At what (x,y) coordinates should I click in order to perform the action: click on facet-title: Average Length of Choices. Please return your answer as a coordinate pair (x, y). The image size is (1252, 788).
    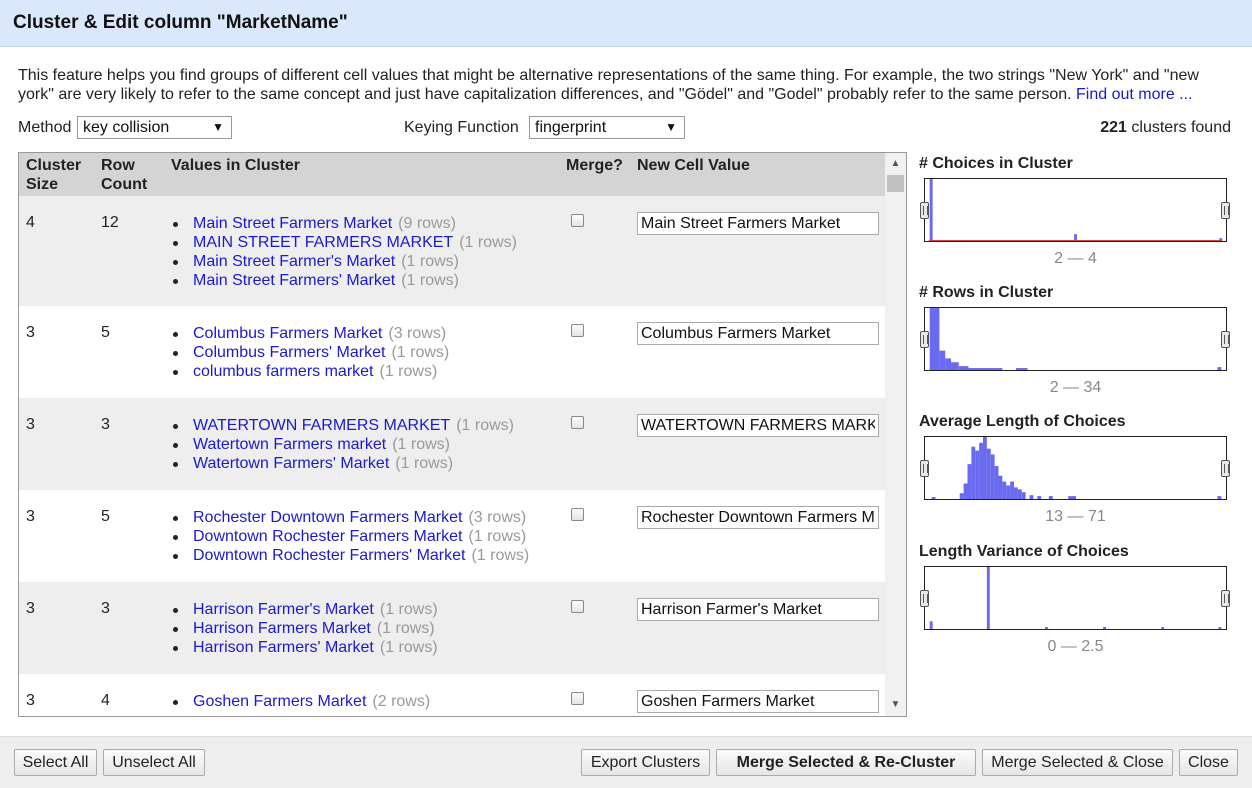
    Looking at the image, I should click on (1022, 421).